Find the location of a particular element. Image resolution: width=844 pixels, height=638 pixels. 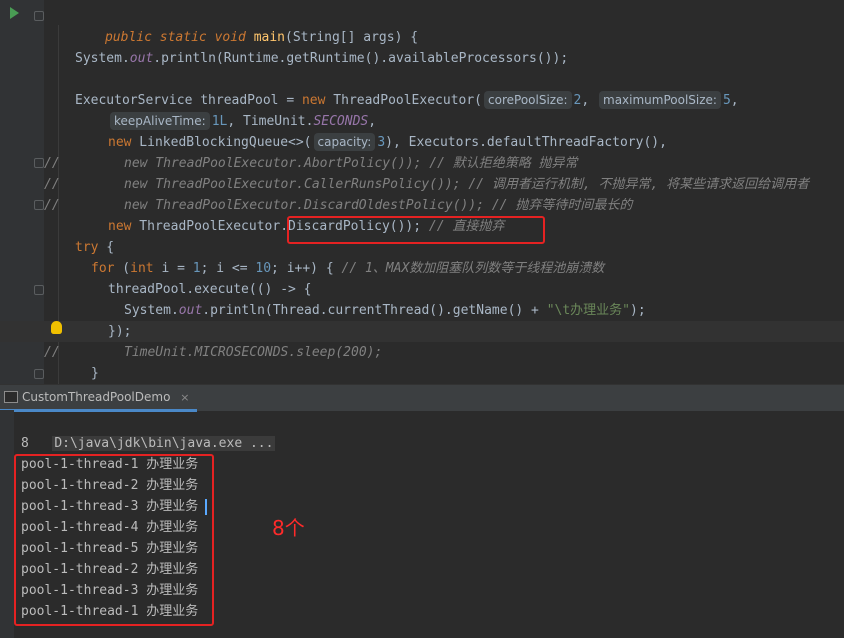

keyword: static is located at coordinates (183, 37).